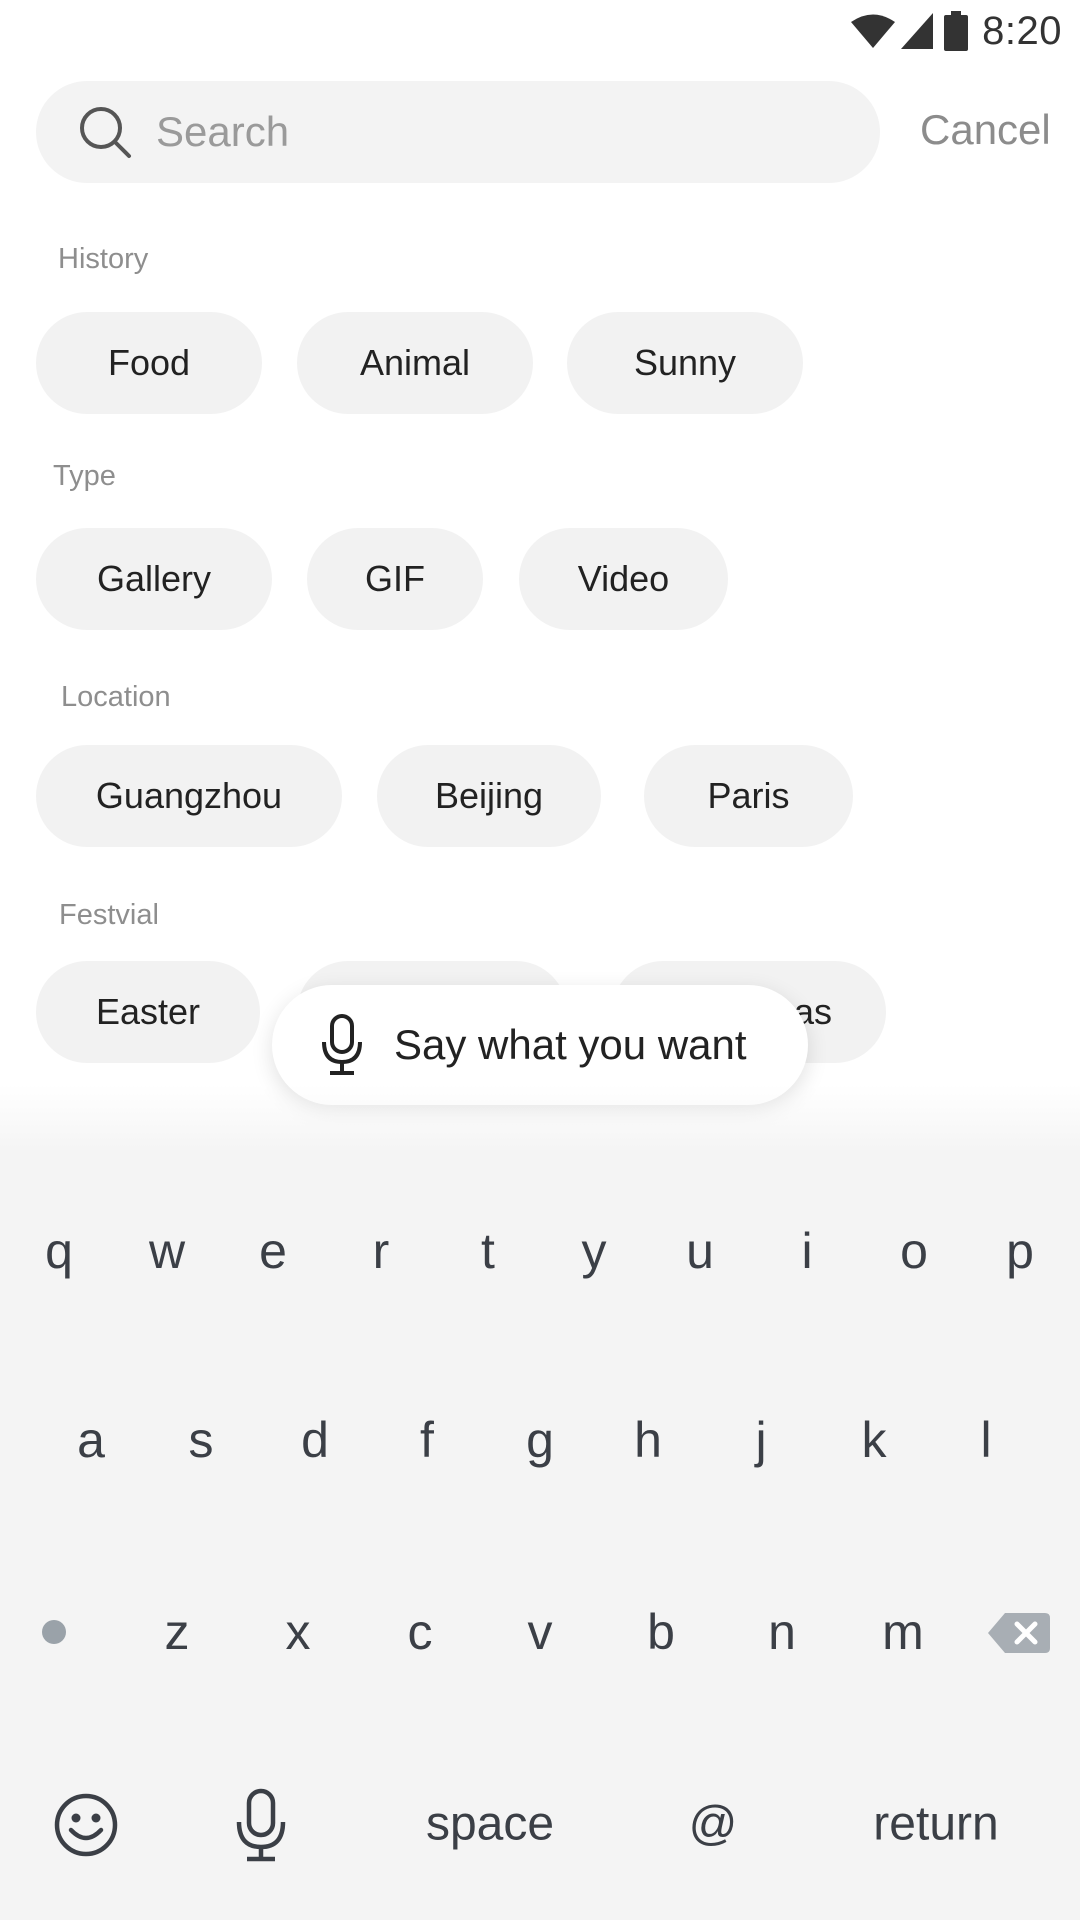  I want to click on key-t: t, so click(488, 1251).